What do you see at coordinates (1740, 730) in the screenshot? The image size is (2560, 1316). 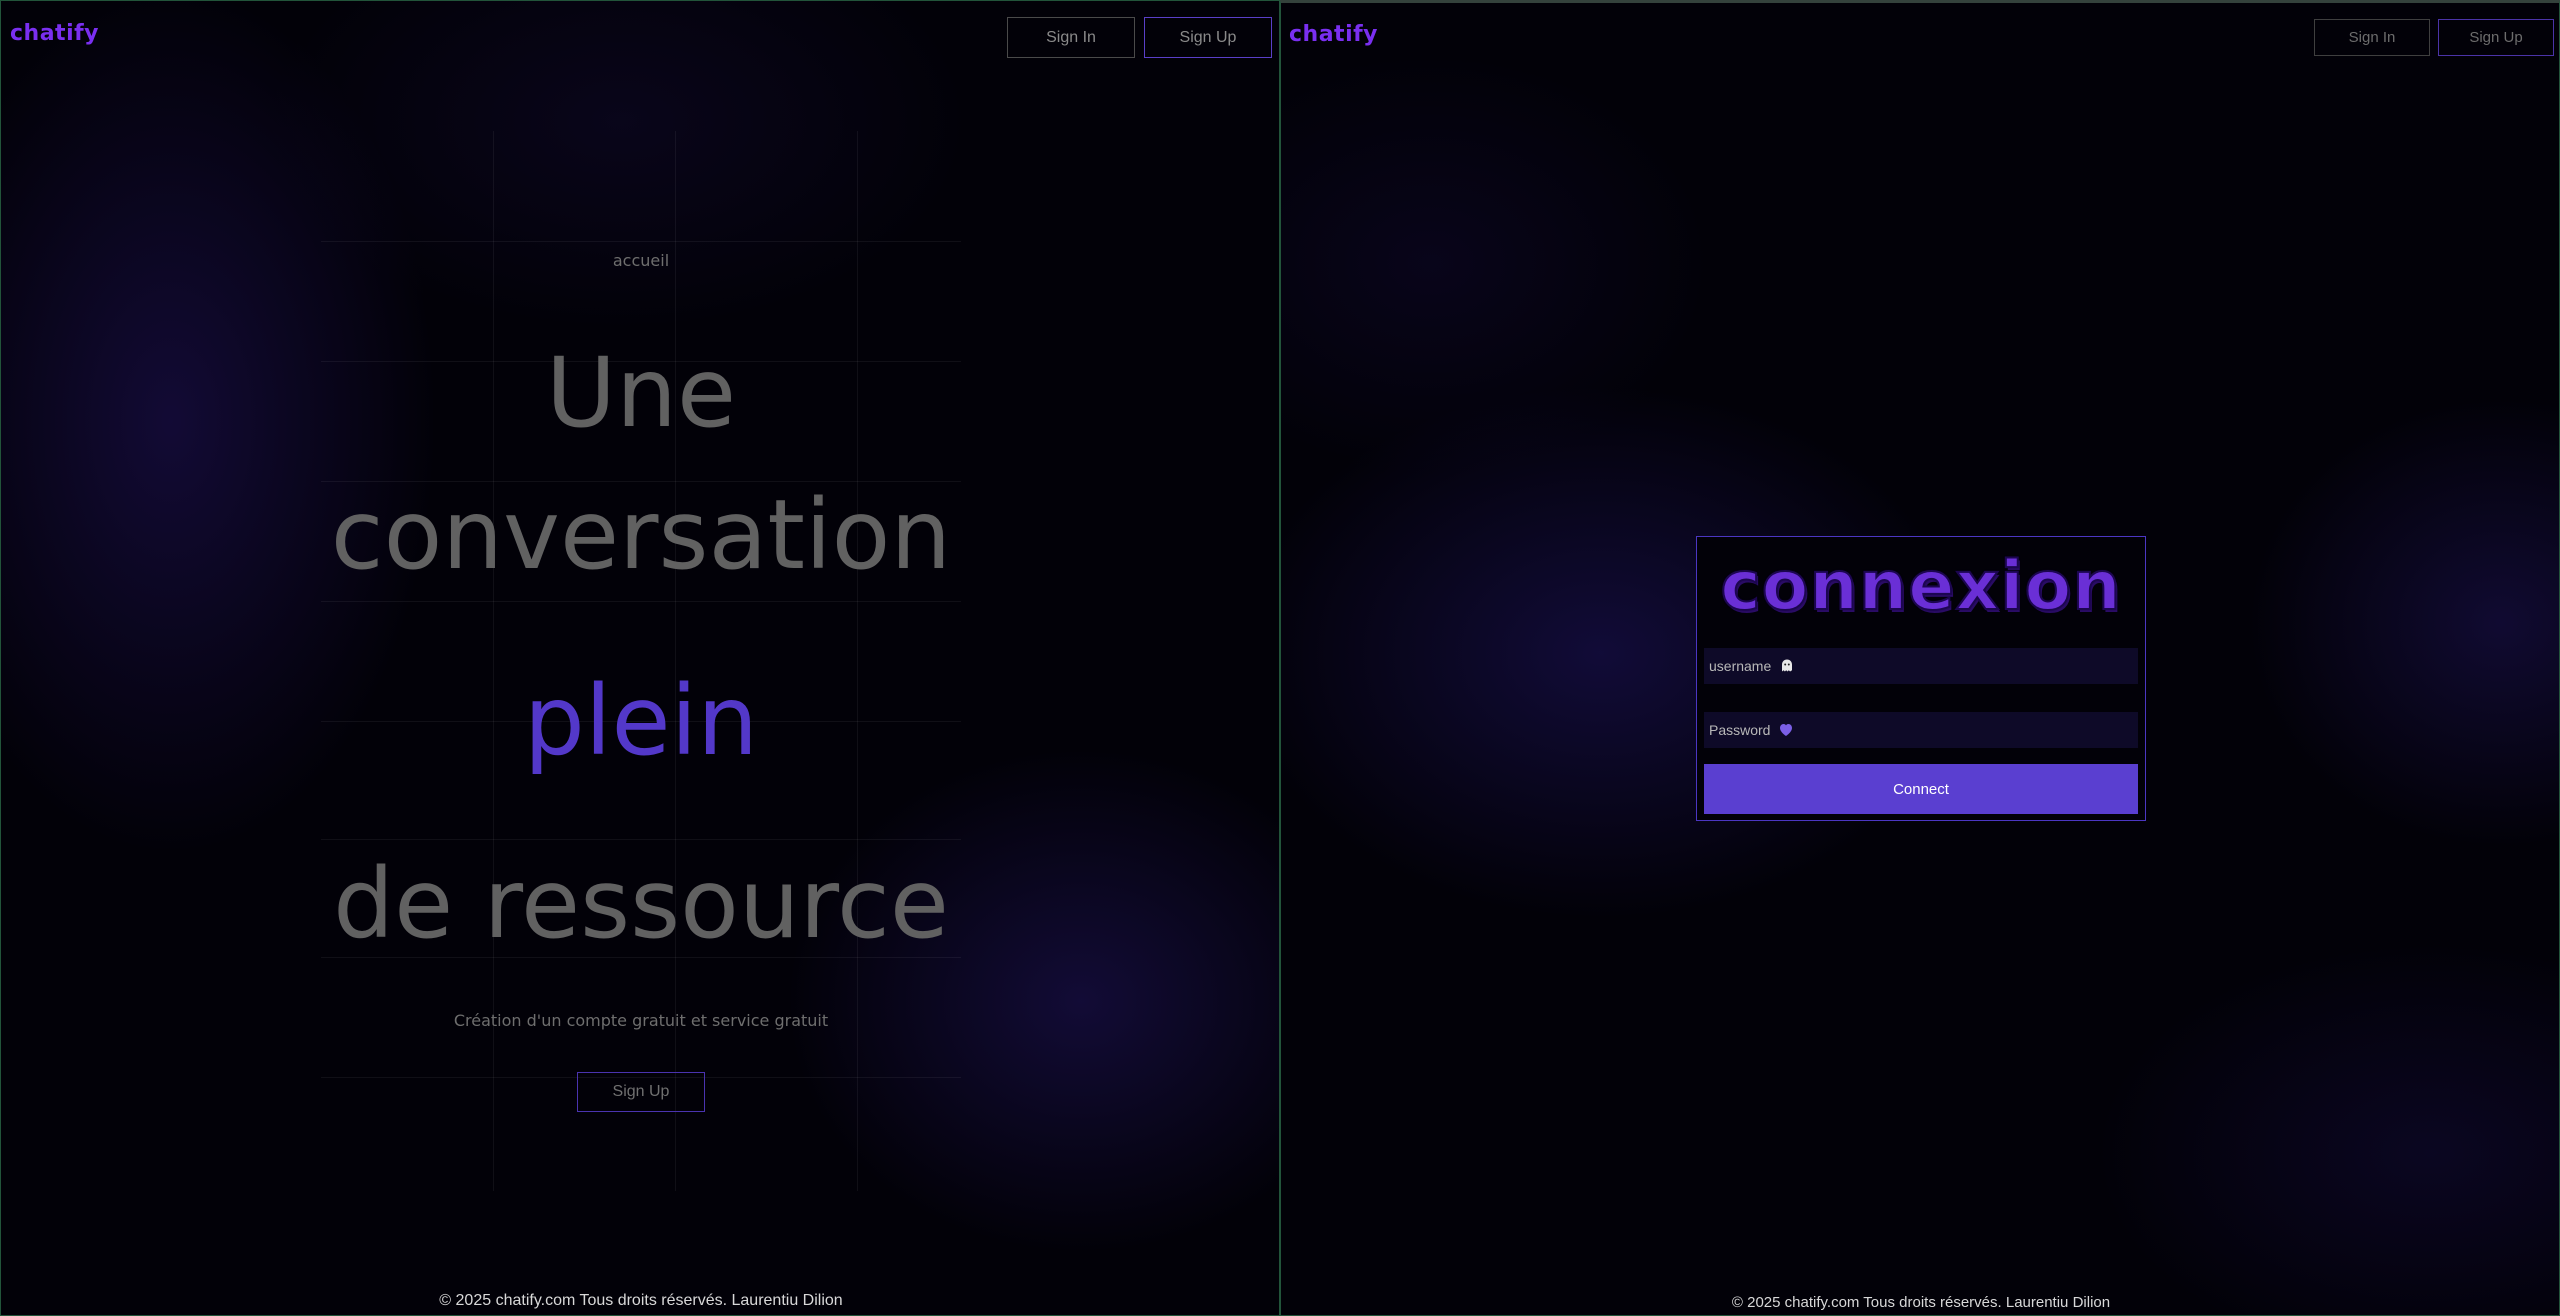 I see `password-placeholder: Password` at bounding box center [1740, 730].